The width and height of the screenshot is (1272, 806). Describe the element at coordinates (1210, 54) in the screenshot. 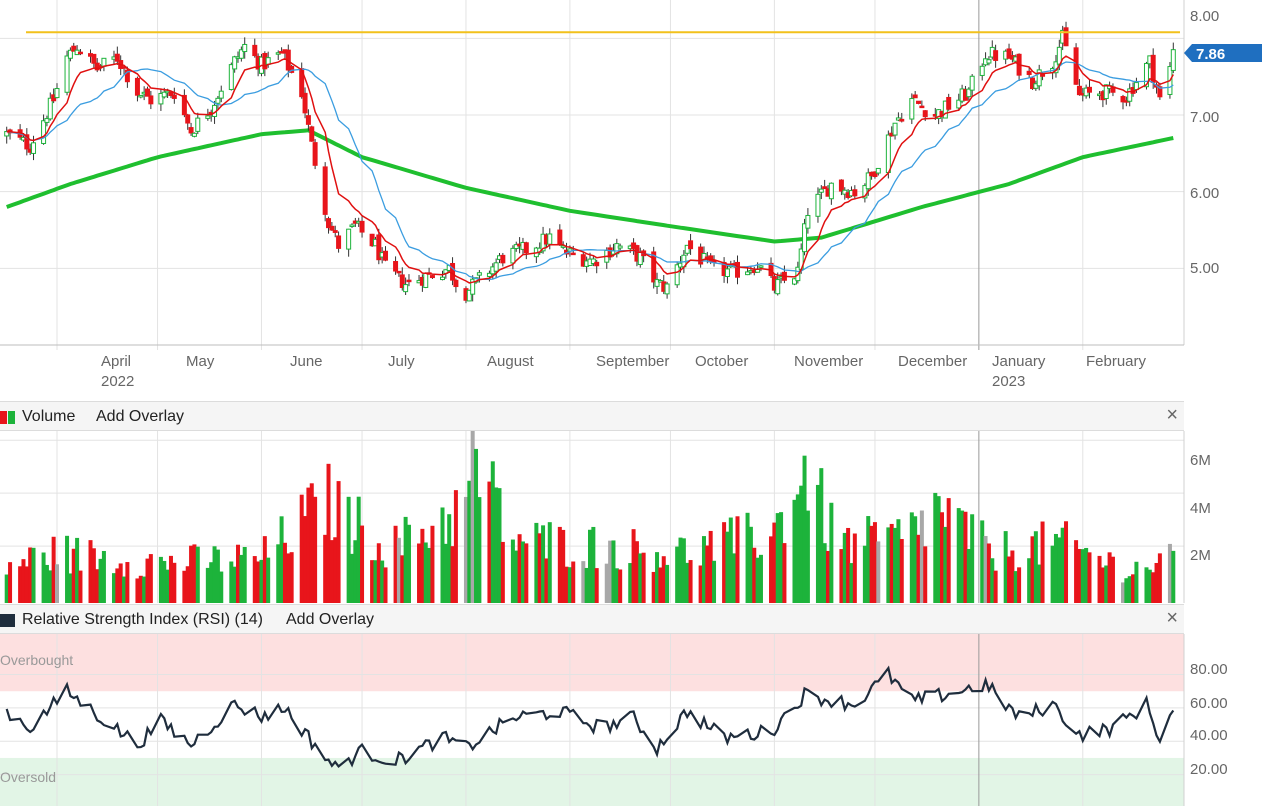

I see `last-price-value: 7.86` at that location.